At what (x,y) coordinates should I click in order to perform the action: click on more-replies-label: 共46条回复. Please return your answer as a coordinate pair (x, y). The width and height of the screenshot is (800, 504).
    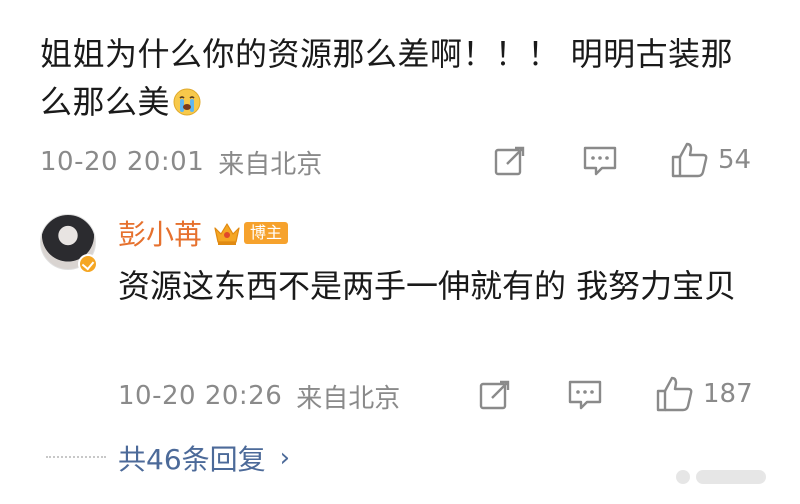
    Looking at the image, I should click on (192, 459).